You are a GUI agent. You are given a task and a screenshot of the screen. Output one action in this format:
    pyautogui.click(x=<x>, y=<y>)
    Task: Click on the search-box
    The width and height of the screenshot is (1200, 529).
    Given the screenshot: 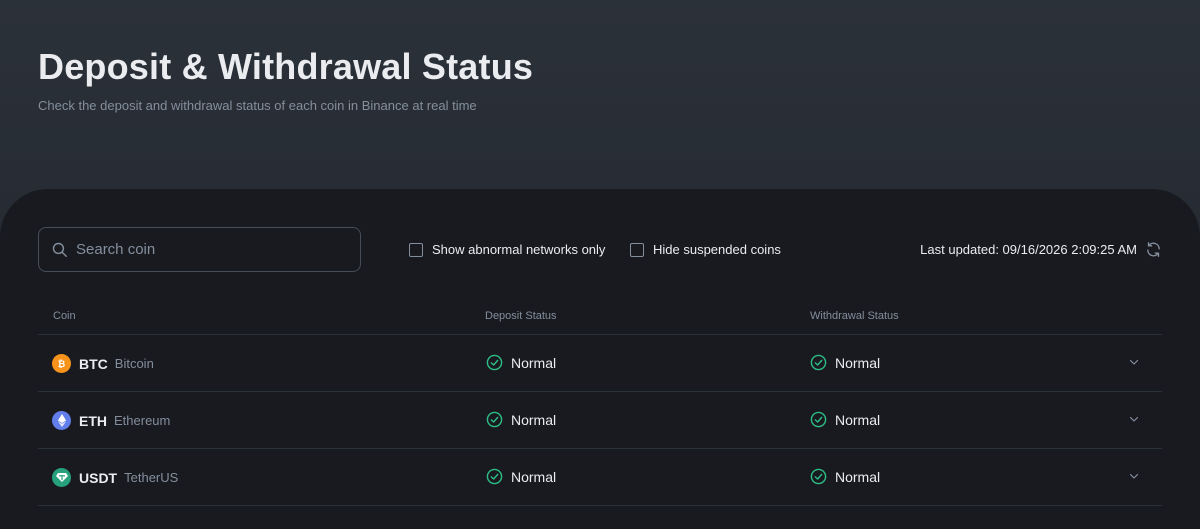 What is the action you would take?
    pyautogui.click(x=199, y=249)
    